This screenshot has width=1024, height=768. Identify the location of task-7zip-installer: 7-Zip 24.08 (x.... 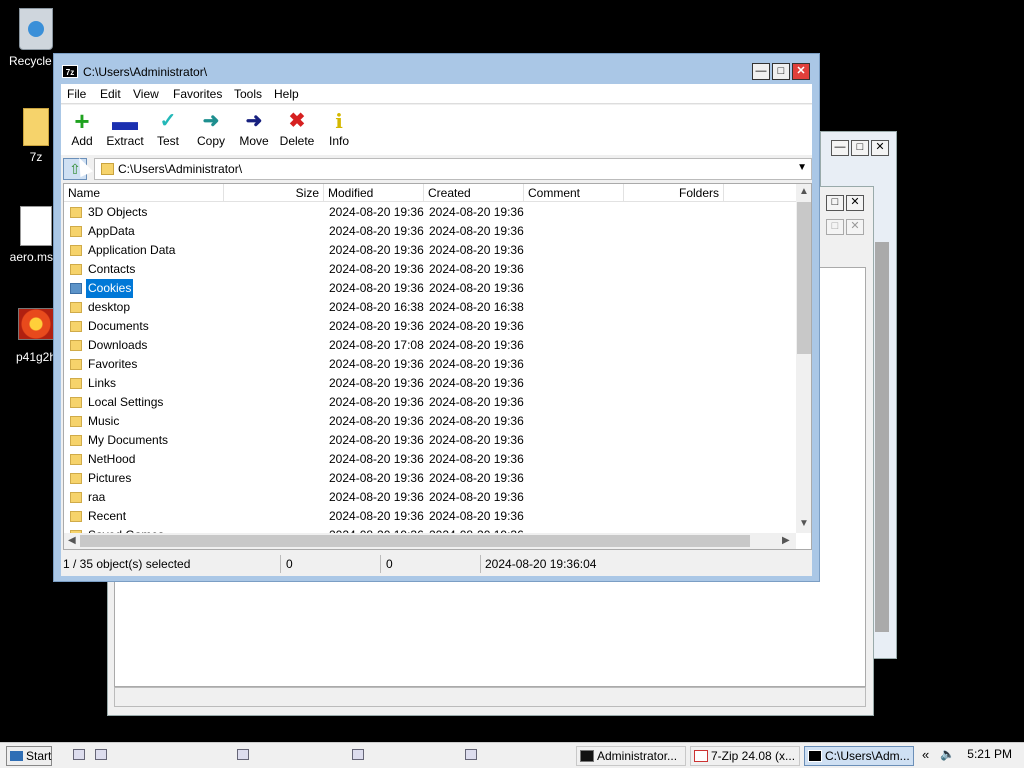
(745, 756).